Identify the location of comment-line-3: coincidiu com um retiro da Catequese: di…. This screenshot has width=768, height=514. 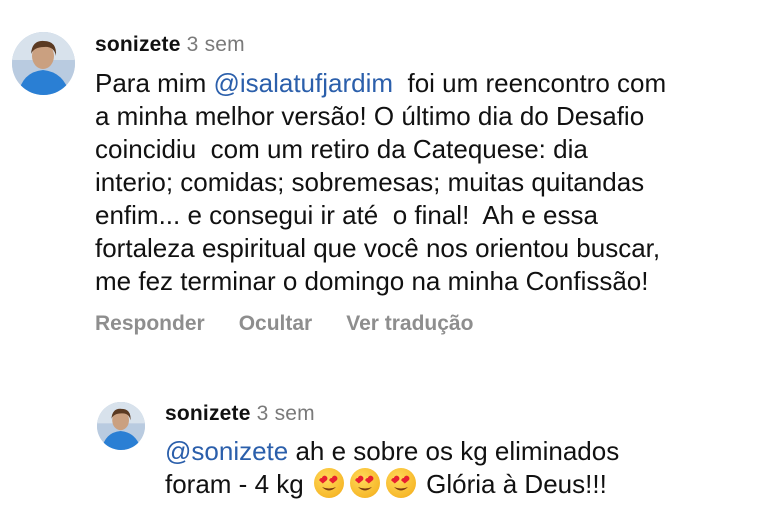
(341, 149).